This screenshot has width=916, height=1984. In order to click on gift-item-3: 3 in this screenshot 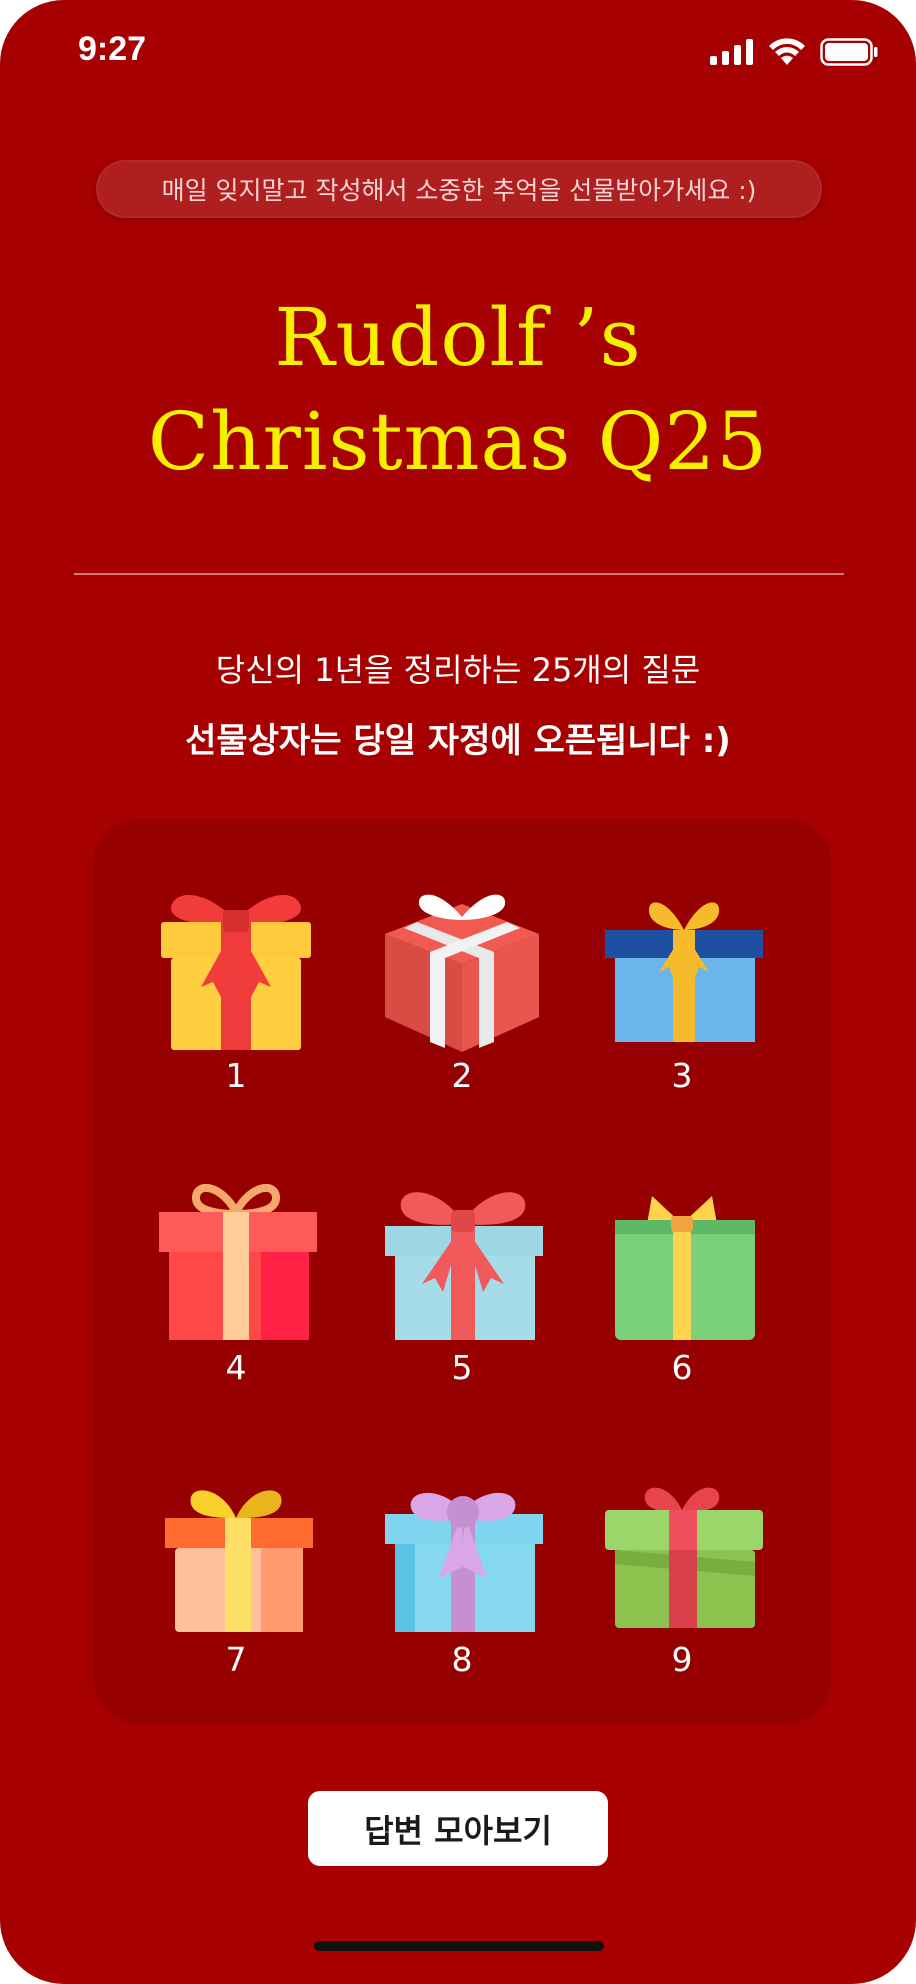, I will do `click(682, 1002)`.